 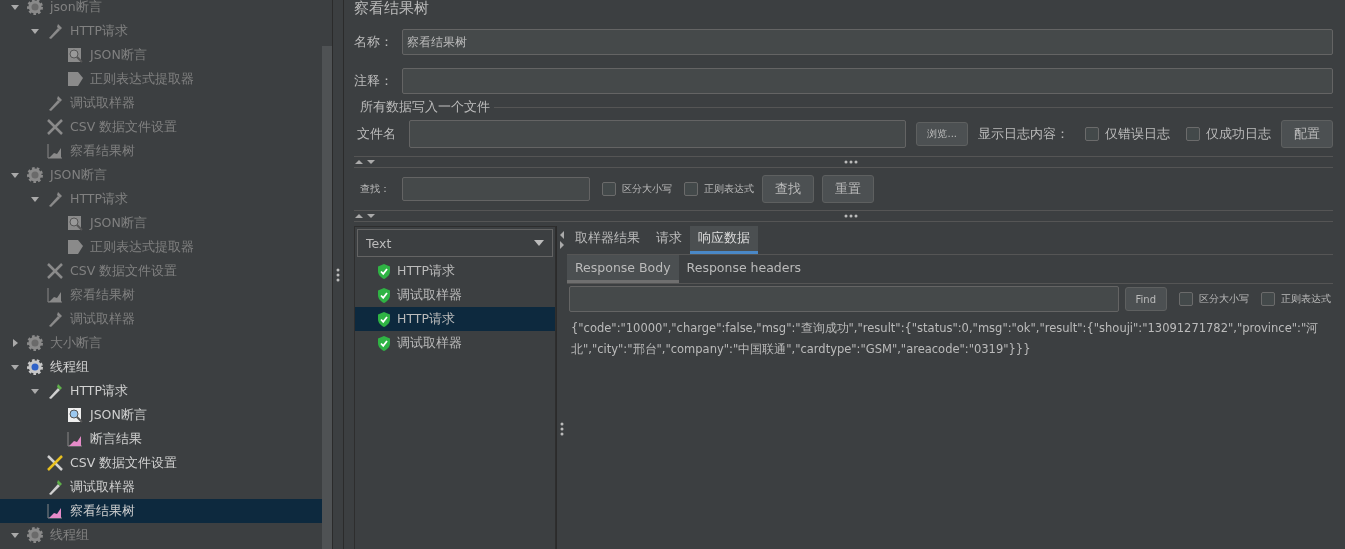 What do you see at coordinates (374, 81) in the screenshot?
I see `field-label: 注释：` at bounding box center [374, 81].